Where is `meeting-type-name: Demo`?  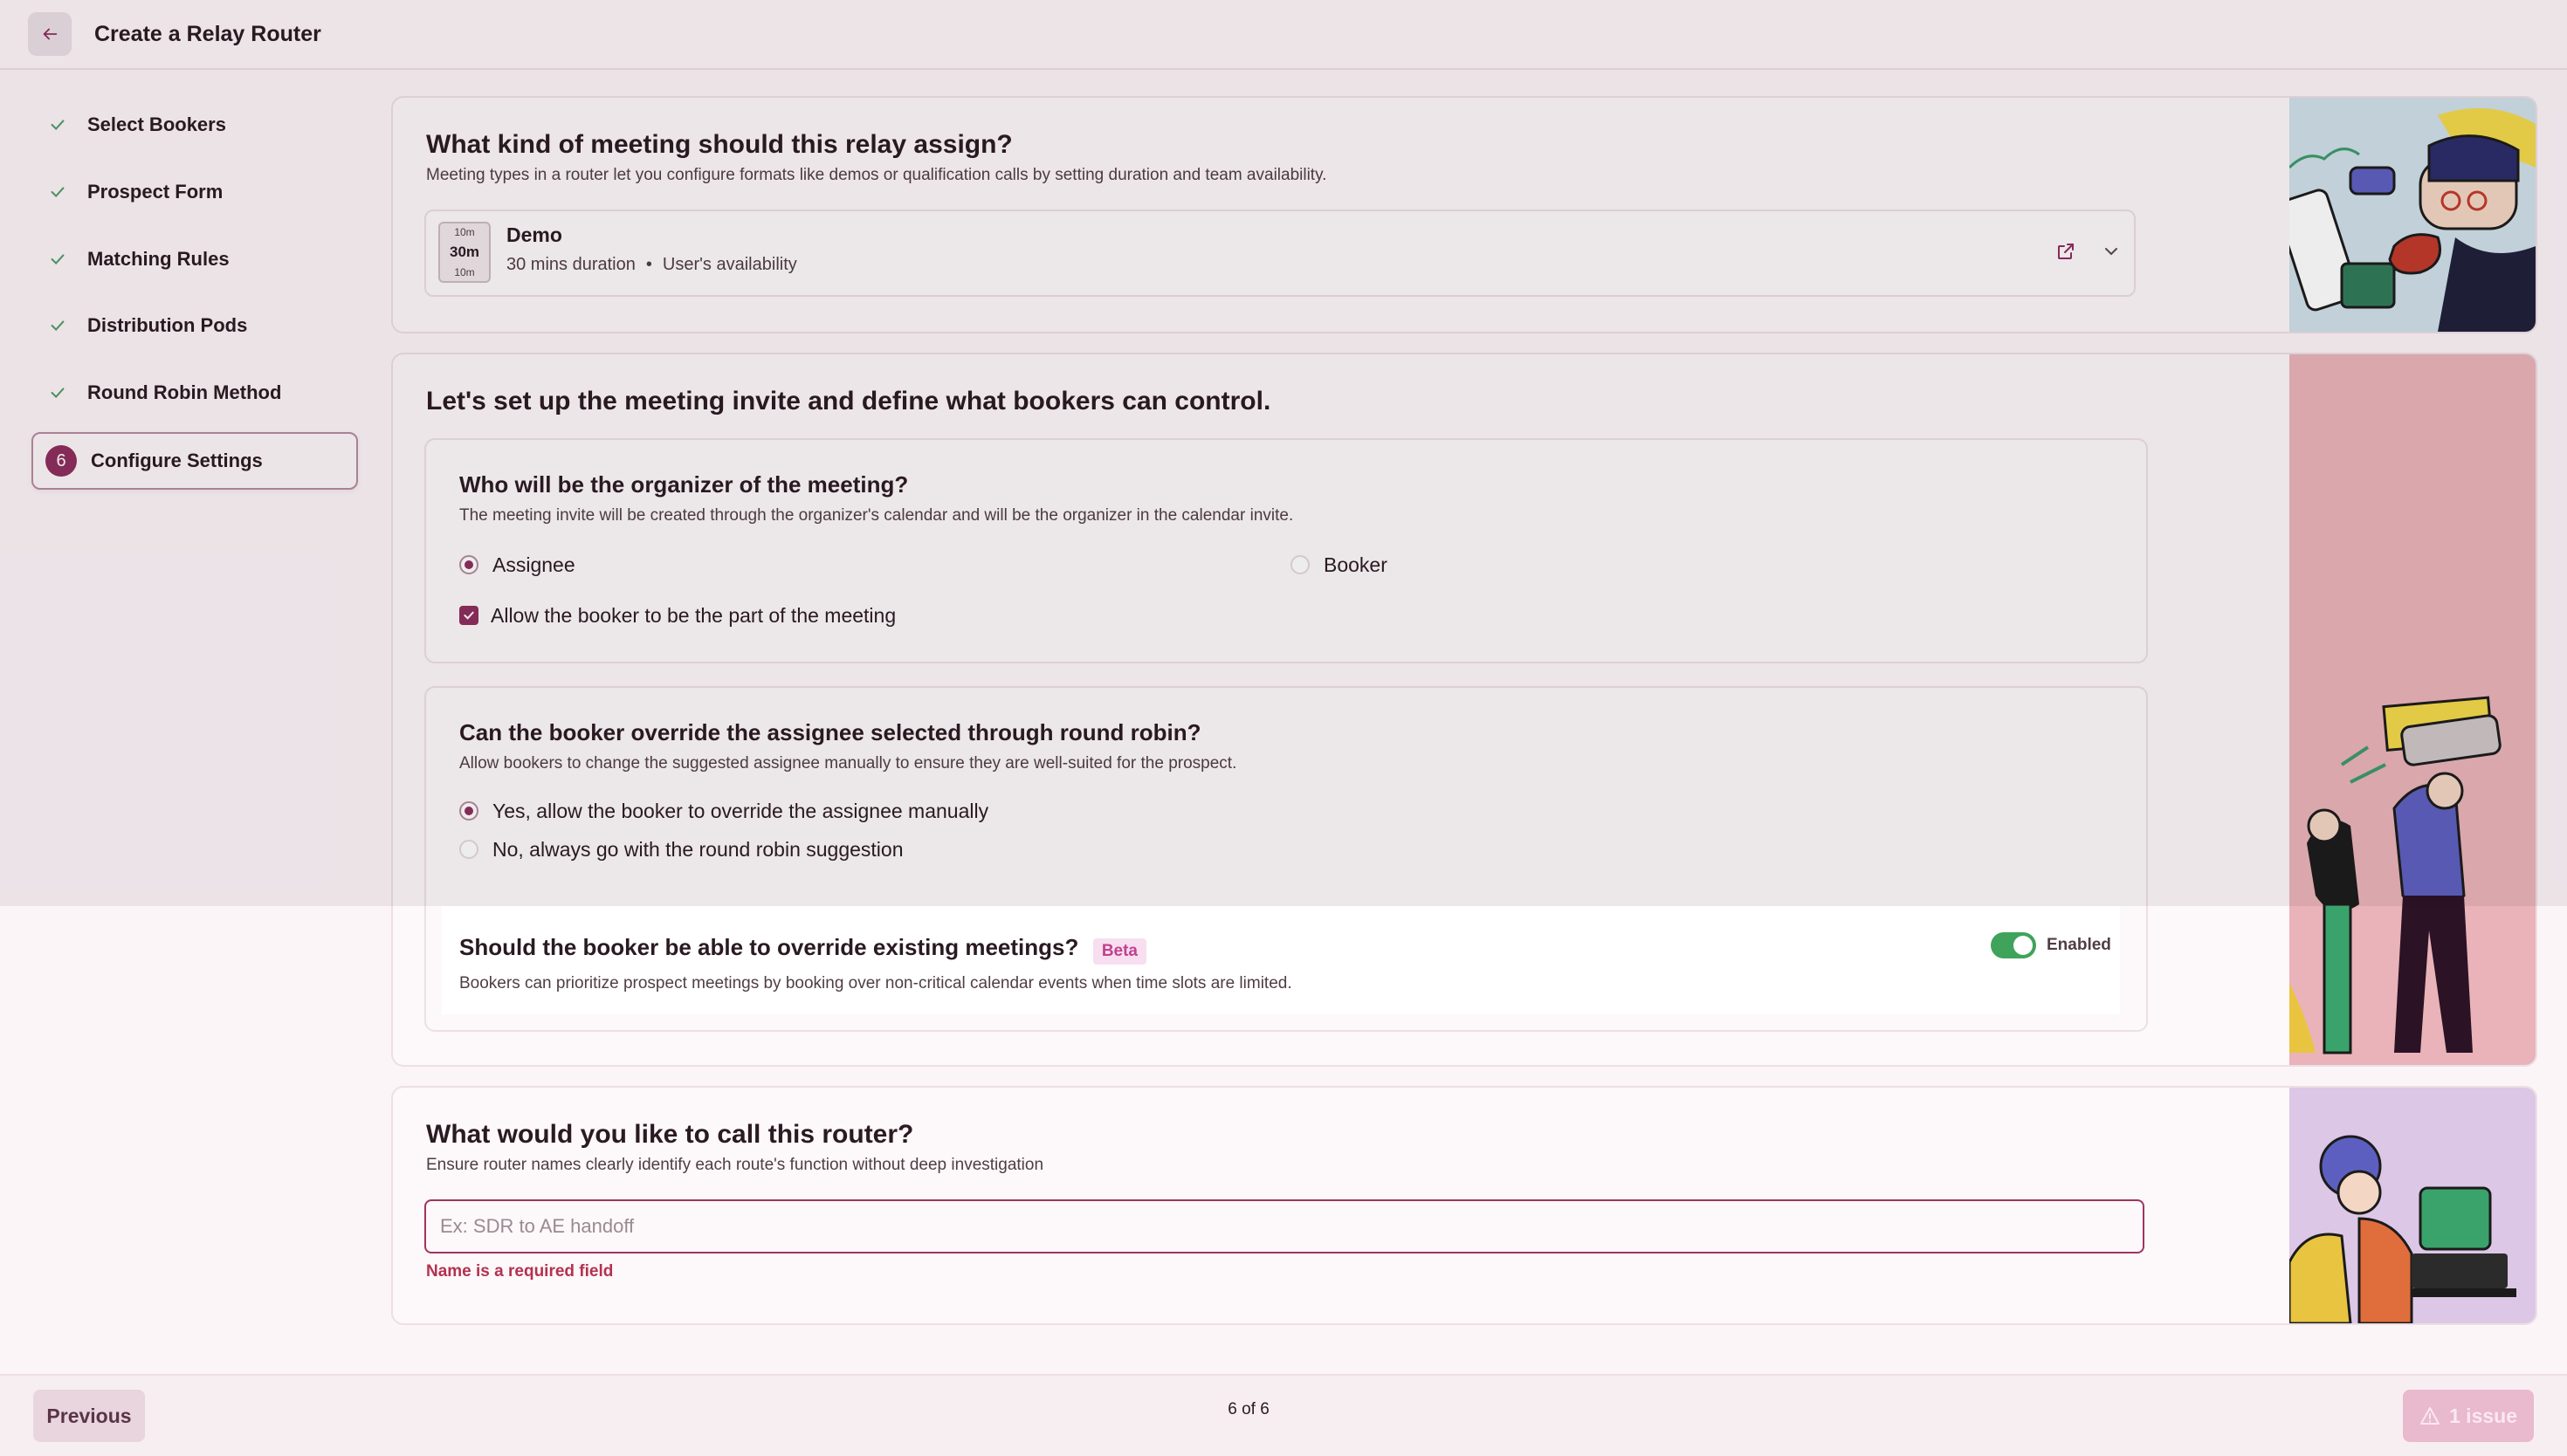 meeting-type-name: Demo is located at coordinates (534, 234).